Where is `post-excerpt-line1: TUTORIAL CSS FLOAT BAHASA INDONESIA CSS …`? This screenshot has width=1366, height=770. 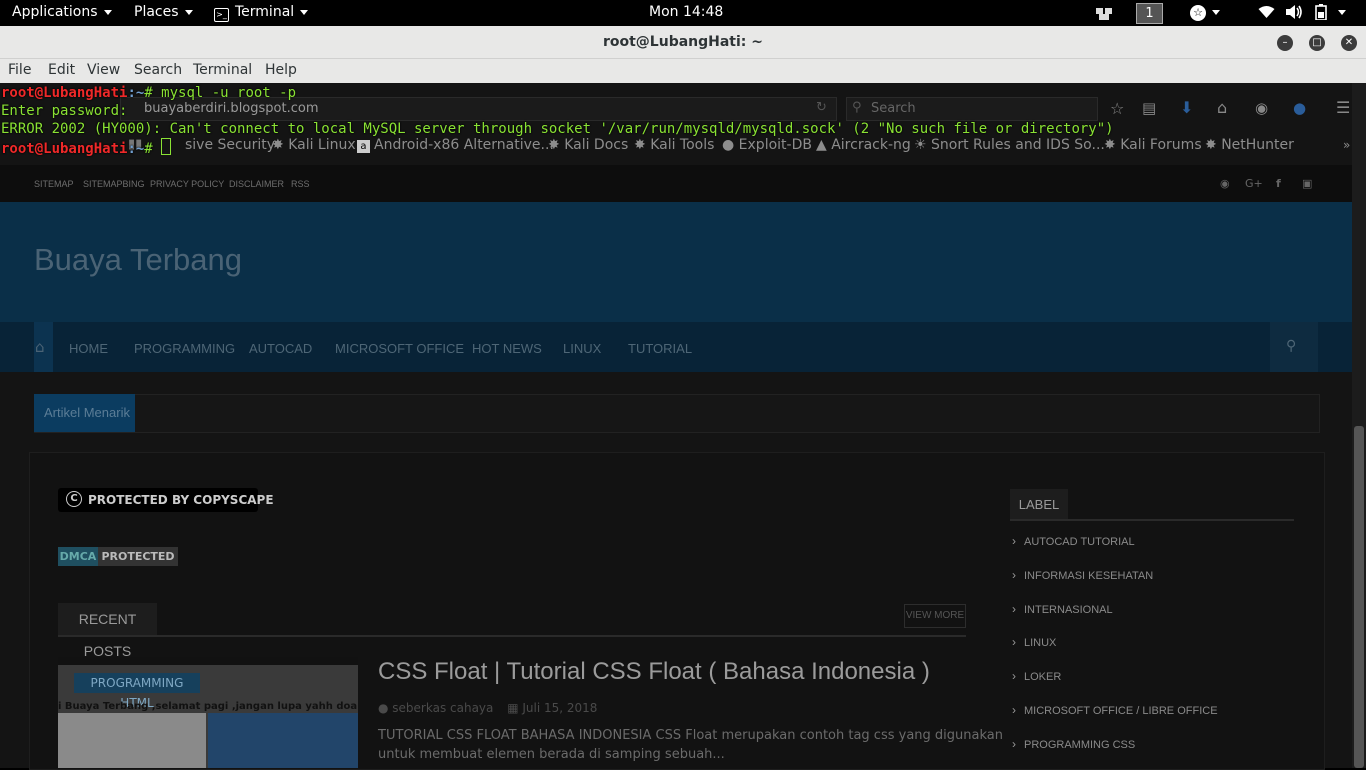
post-excerpt-line1: TUTORIAL CSS FLOAT BAHASA INDONESIA CSS … is located at coordinates (690, 735).